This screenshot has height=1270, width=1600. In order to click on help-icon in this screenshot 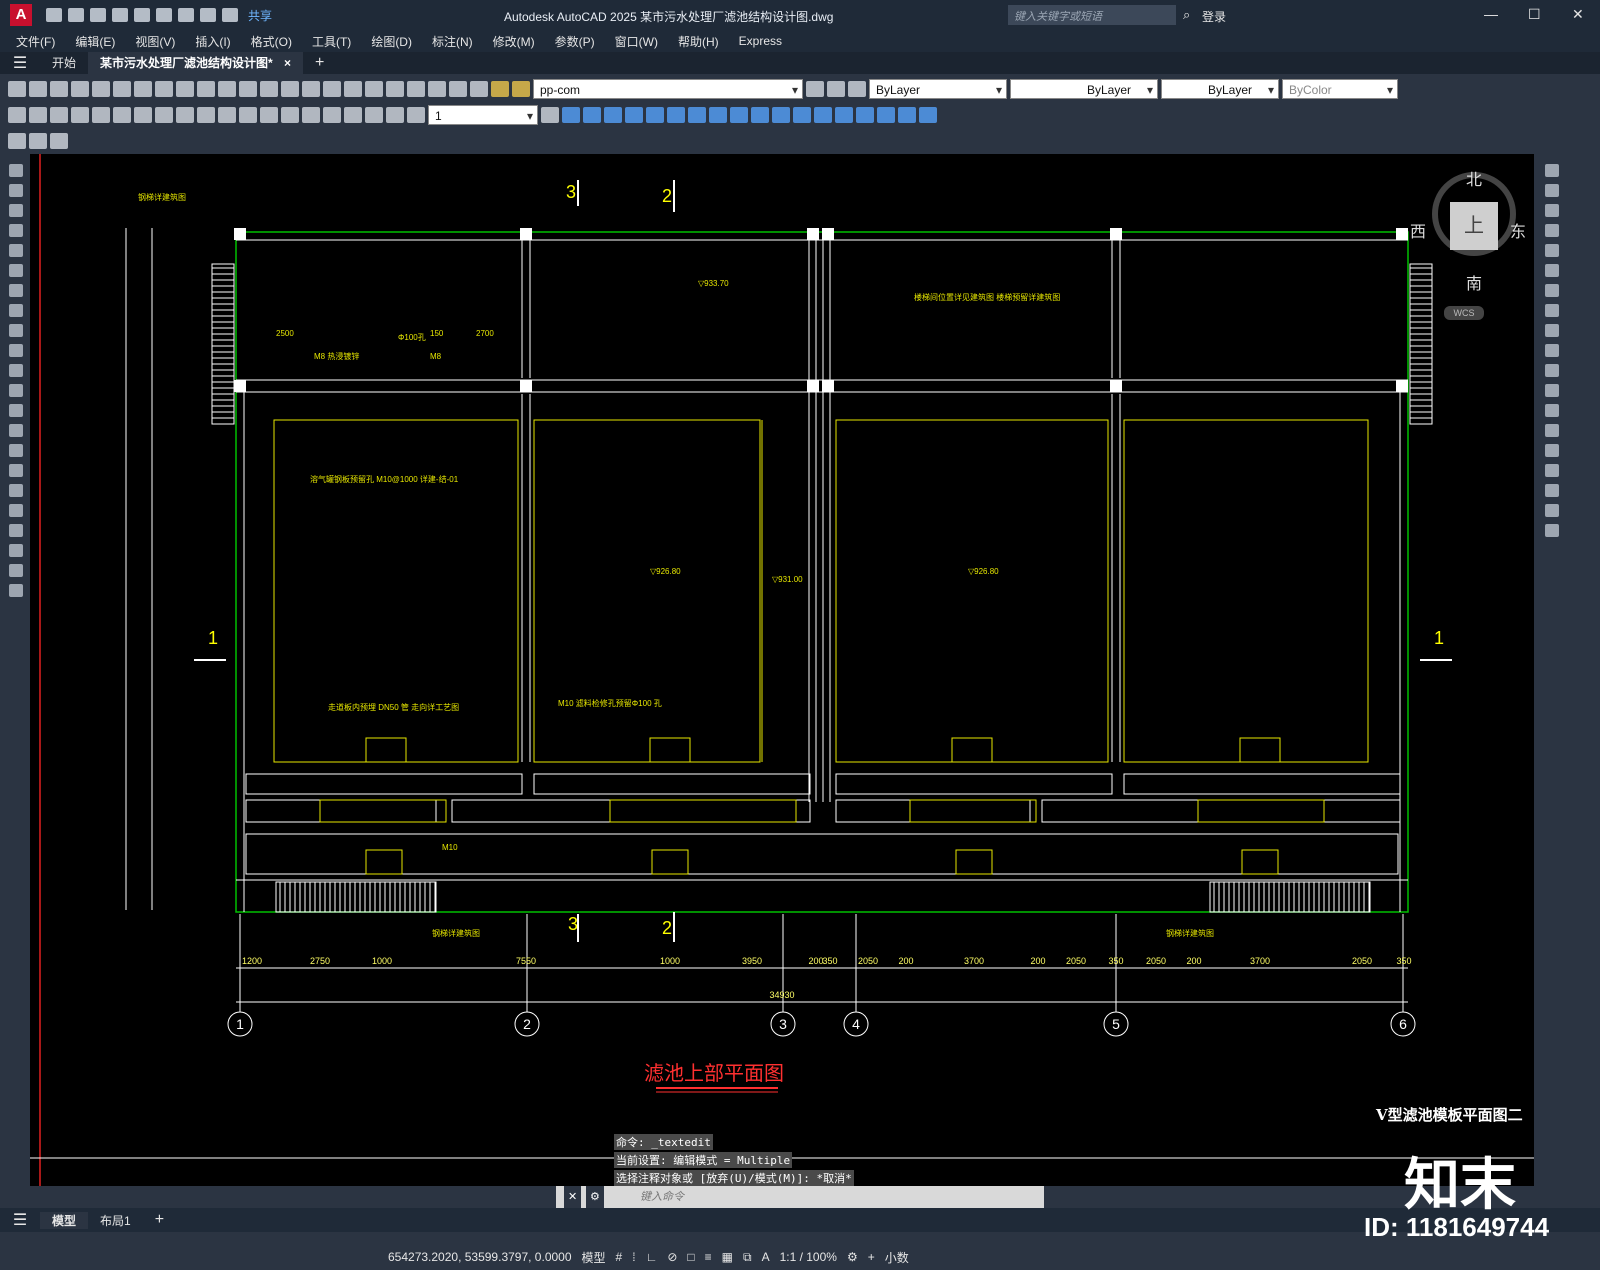, I will do `click(458, 89)`.